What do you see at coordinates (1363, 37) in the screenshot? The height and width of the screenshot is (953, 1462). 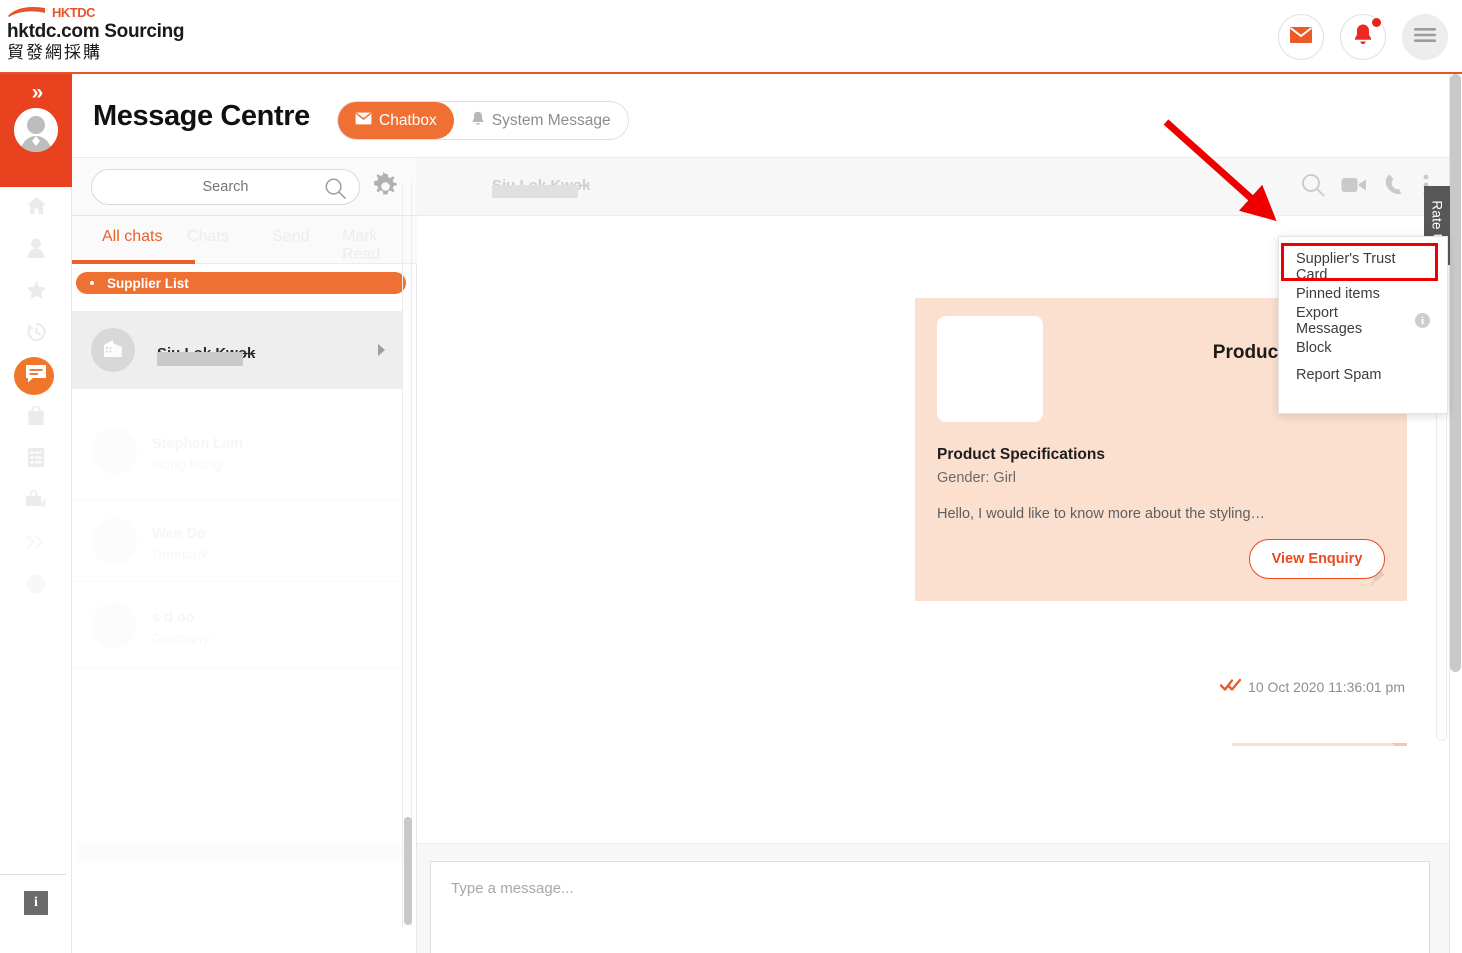 I see `header-notifications-button` at bounding box center [1363, 37].